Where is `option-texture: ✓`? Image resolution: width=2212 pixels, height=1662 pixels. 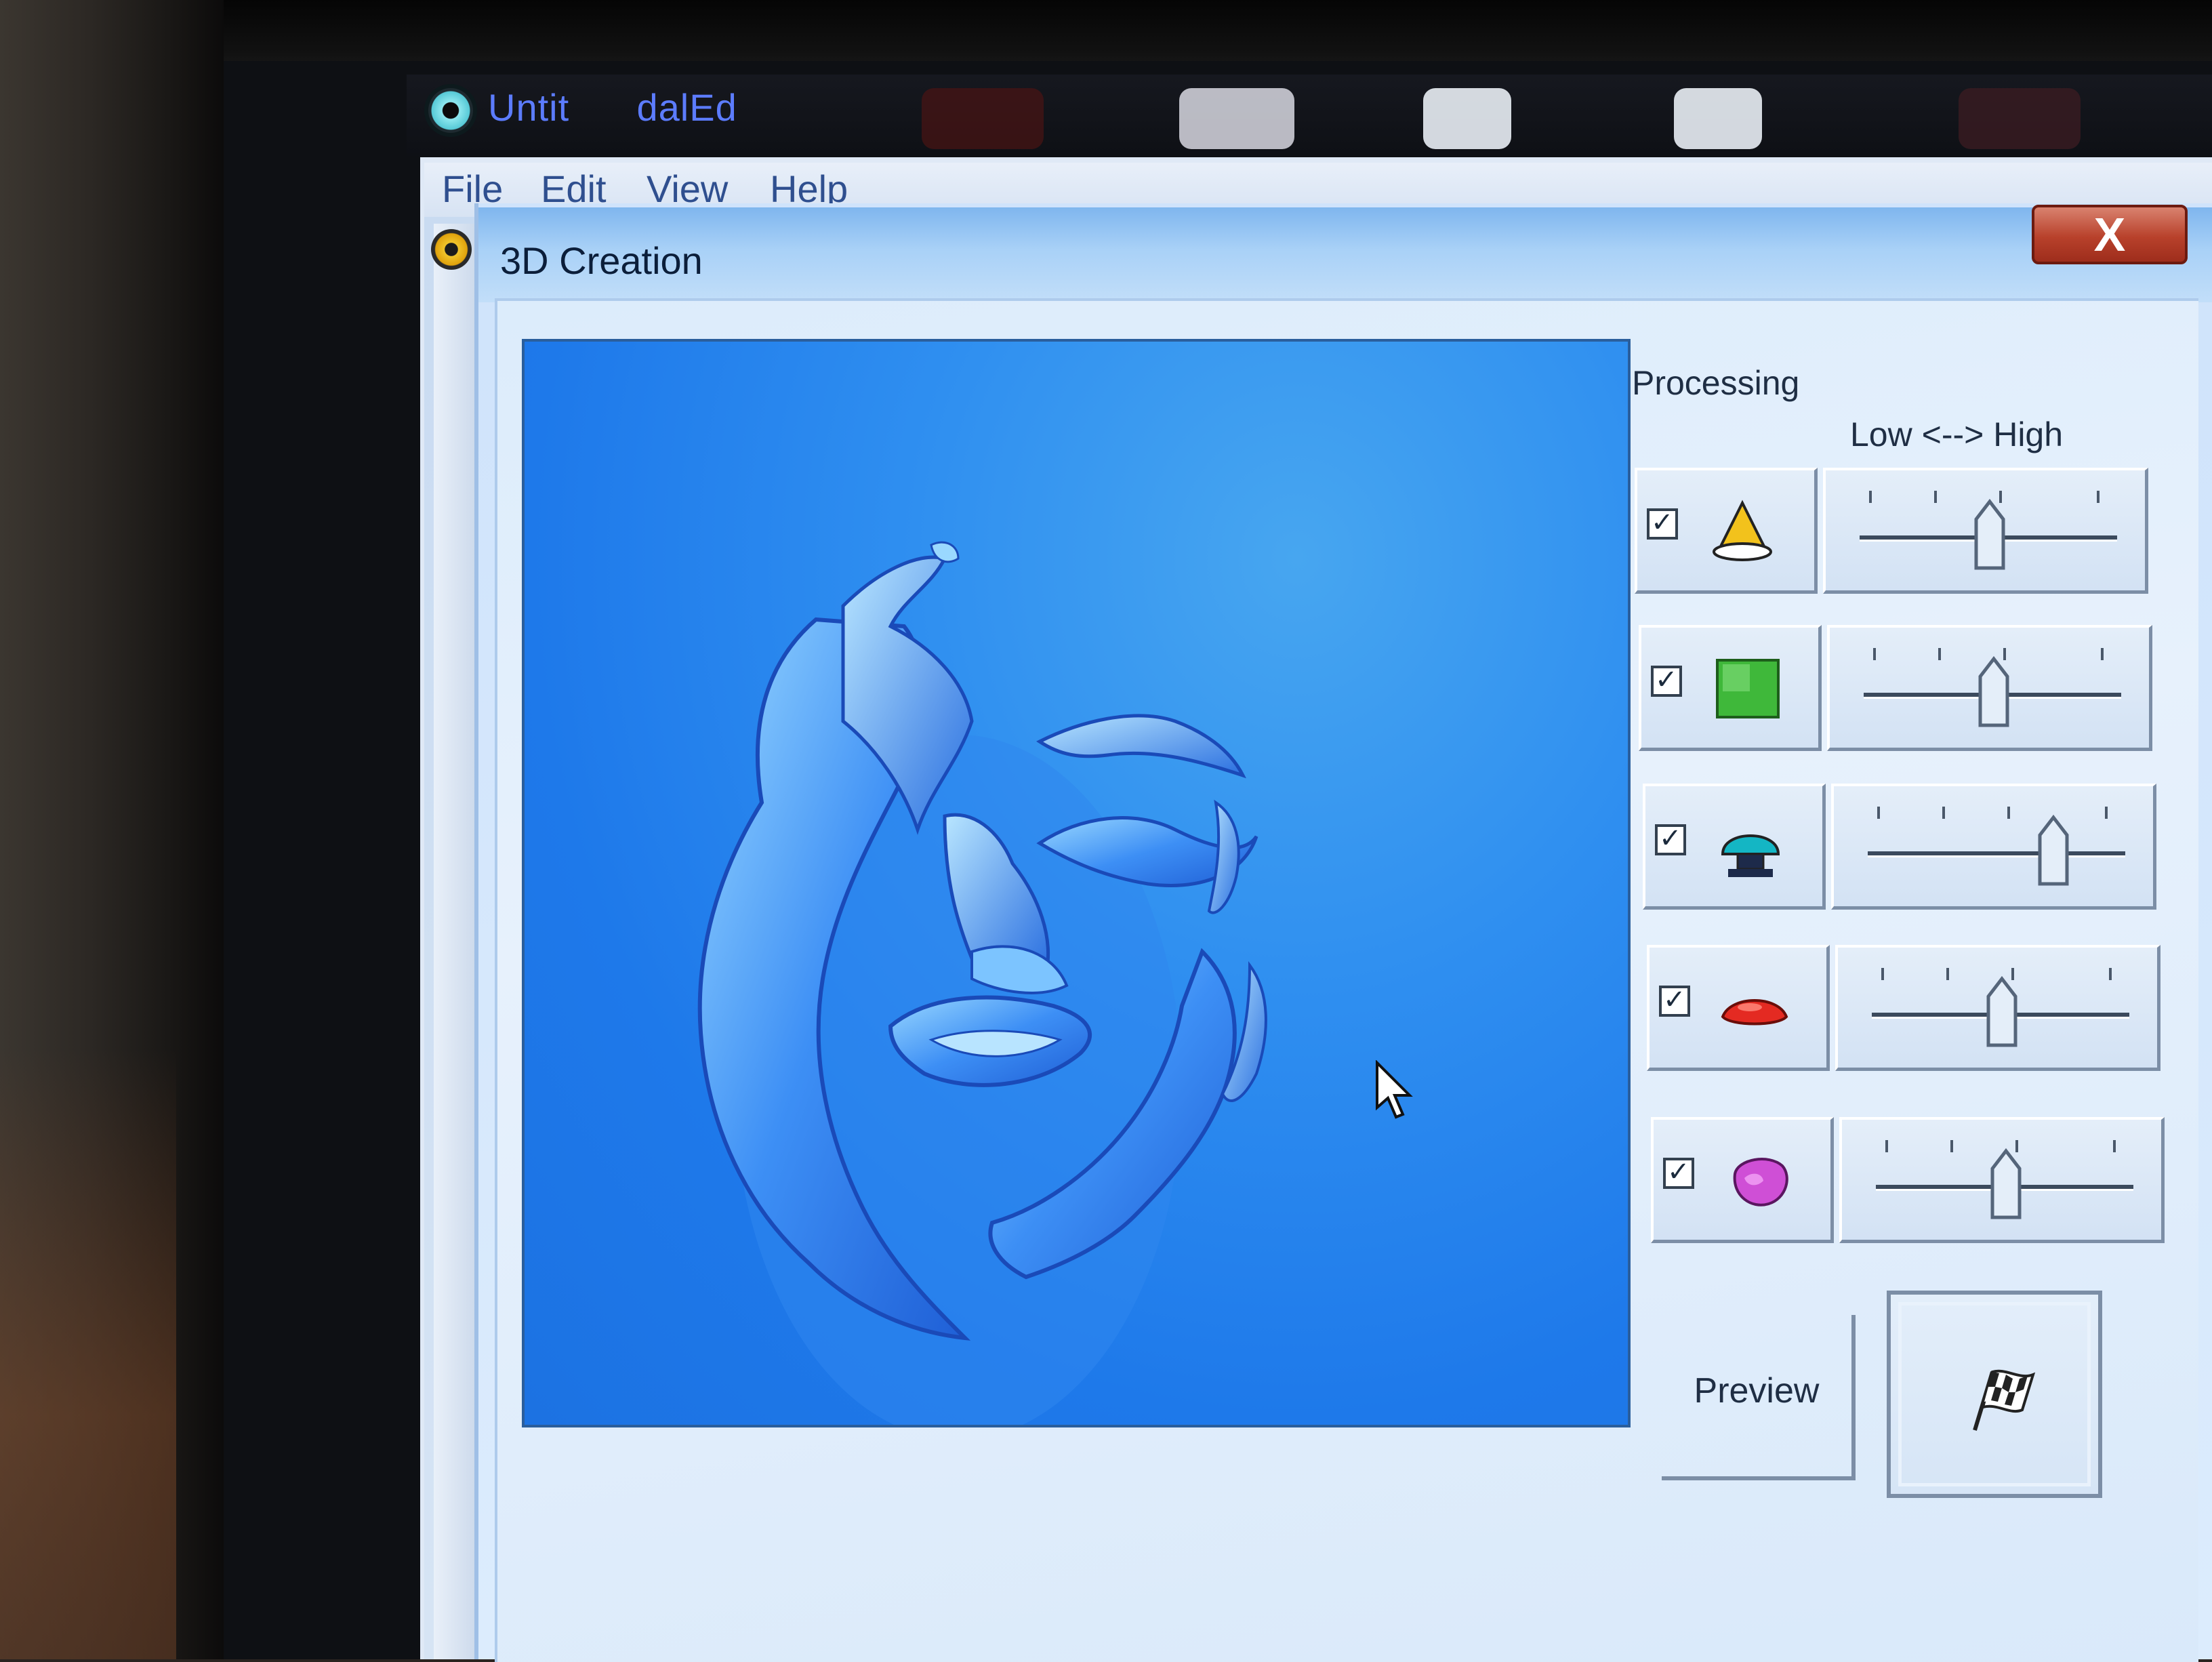 option-texture: ✓ is located at coordinates (1730, 688).